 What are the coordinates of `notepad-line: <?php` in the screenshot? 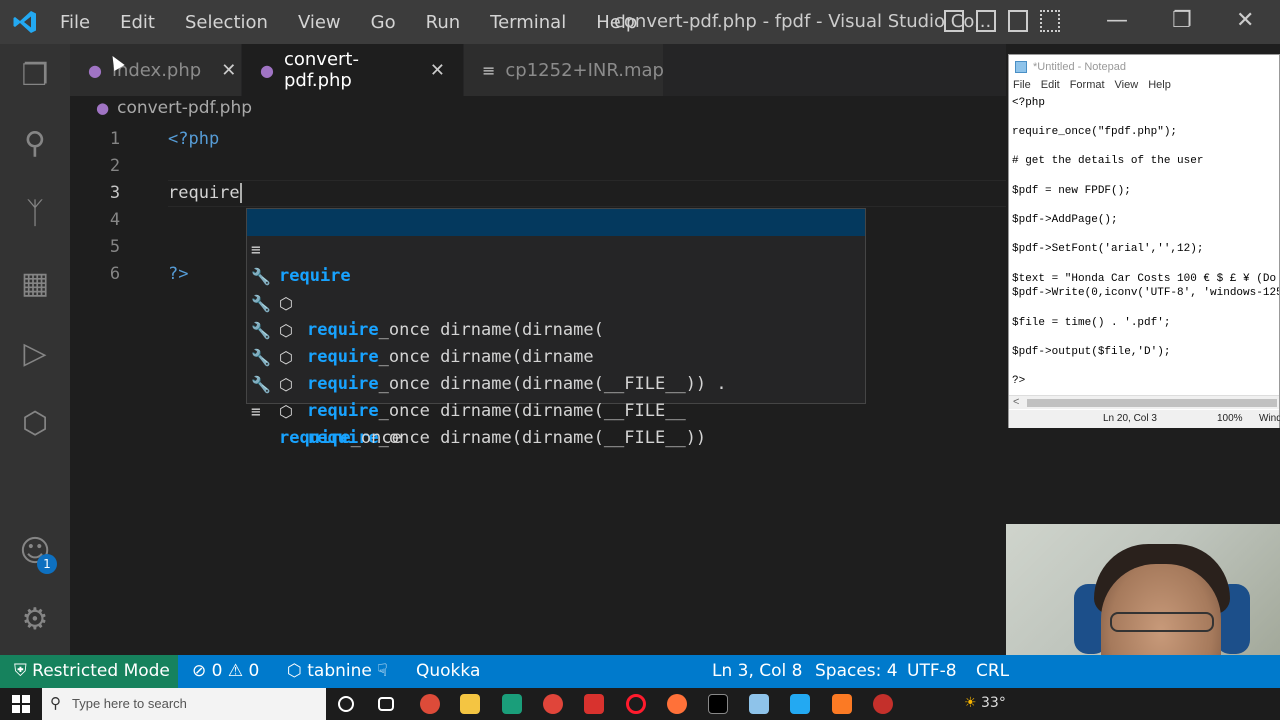 It's located at (1029, 103).